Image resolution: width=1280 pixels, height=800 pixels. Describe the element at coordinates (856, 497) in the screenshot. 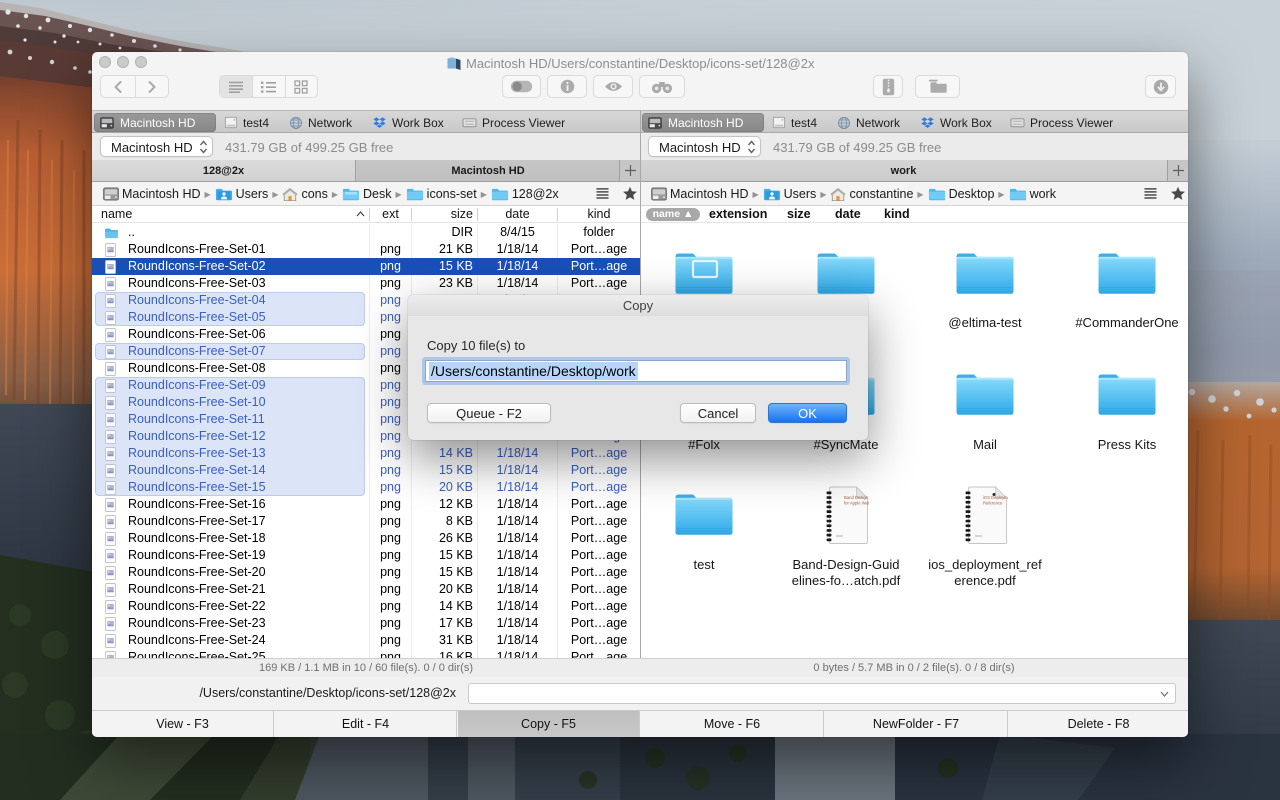

I see `svg-text: Band Design Gui` at that location.